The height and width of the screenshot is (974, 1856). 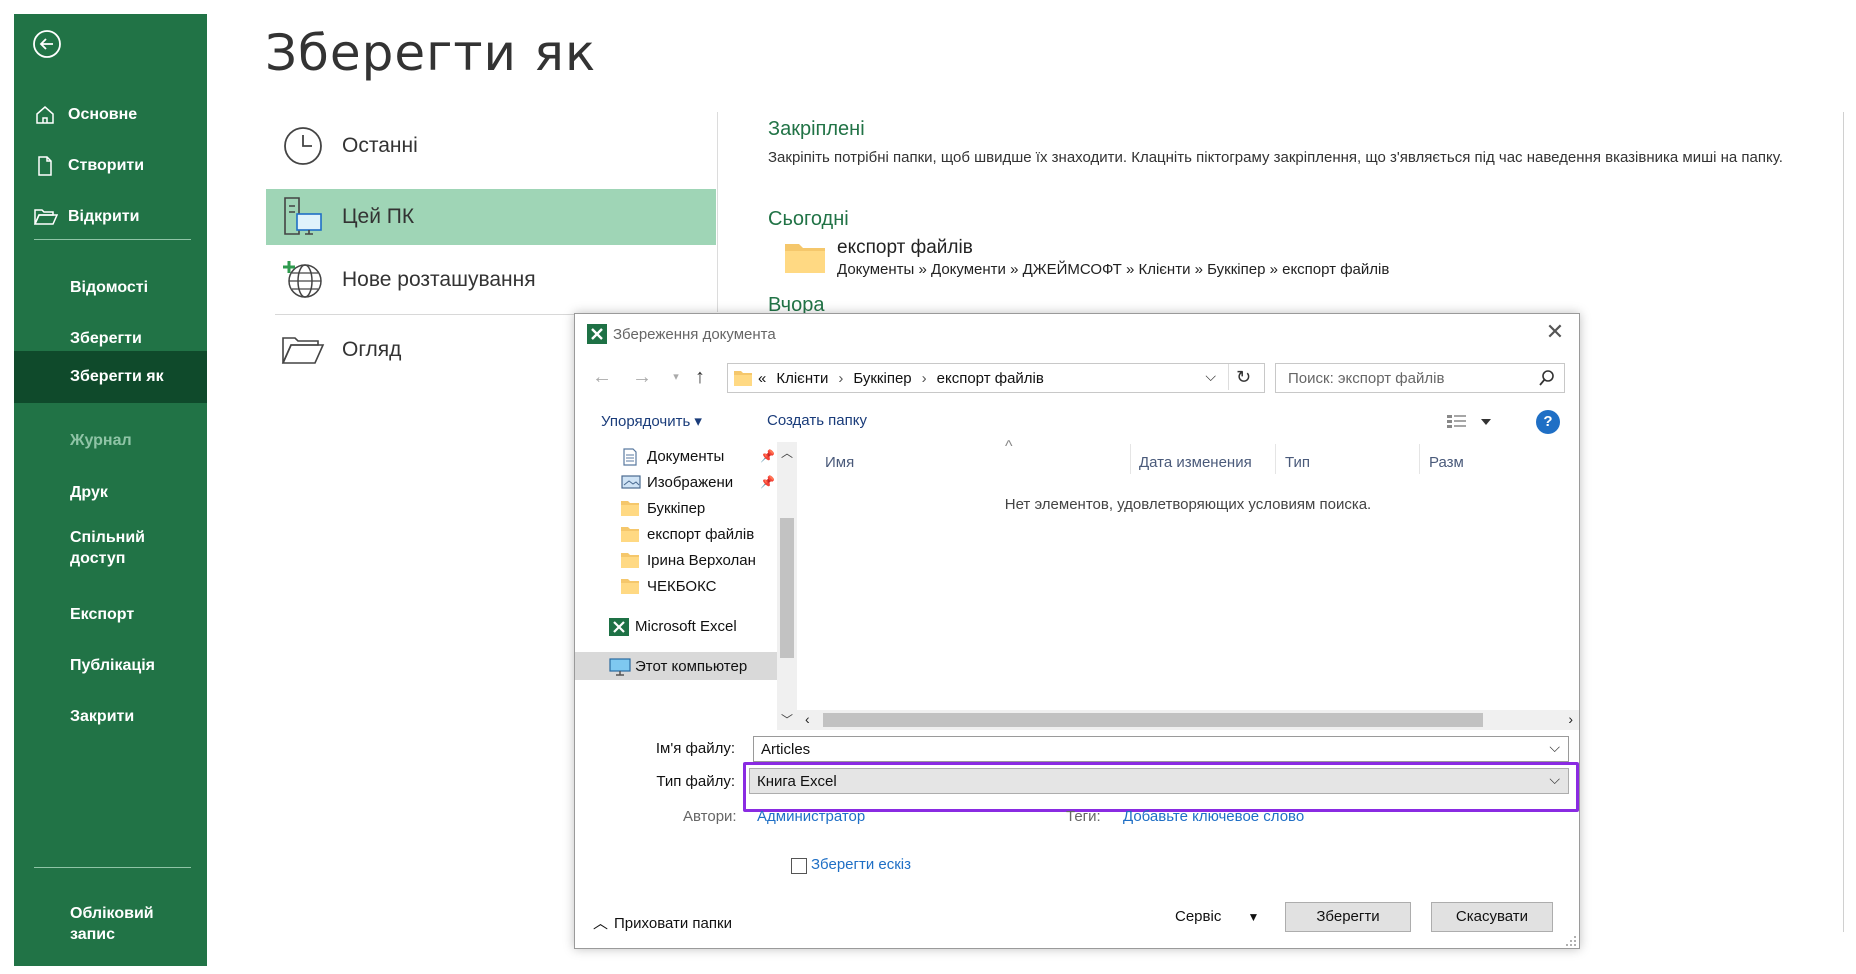 I want to click on search-icon, so click(x=1547, y=378).